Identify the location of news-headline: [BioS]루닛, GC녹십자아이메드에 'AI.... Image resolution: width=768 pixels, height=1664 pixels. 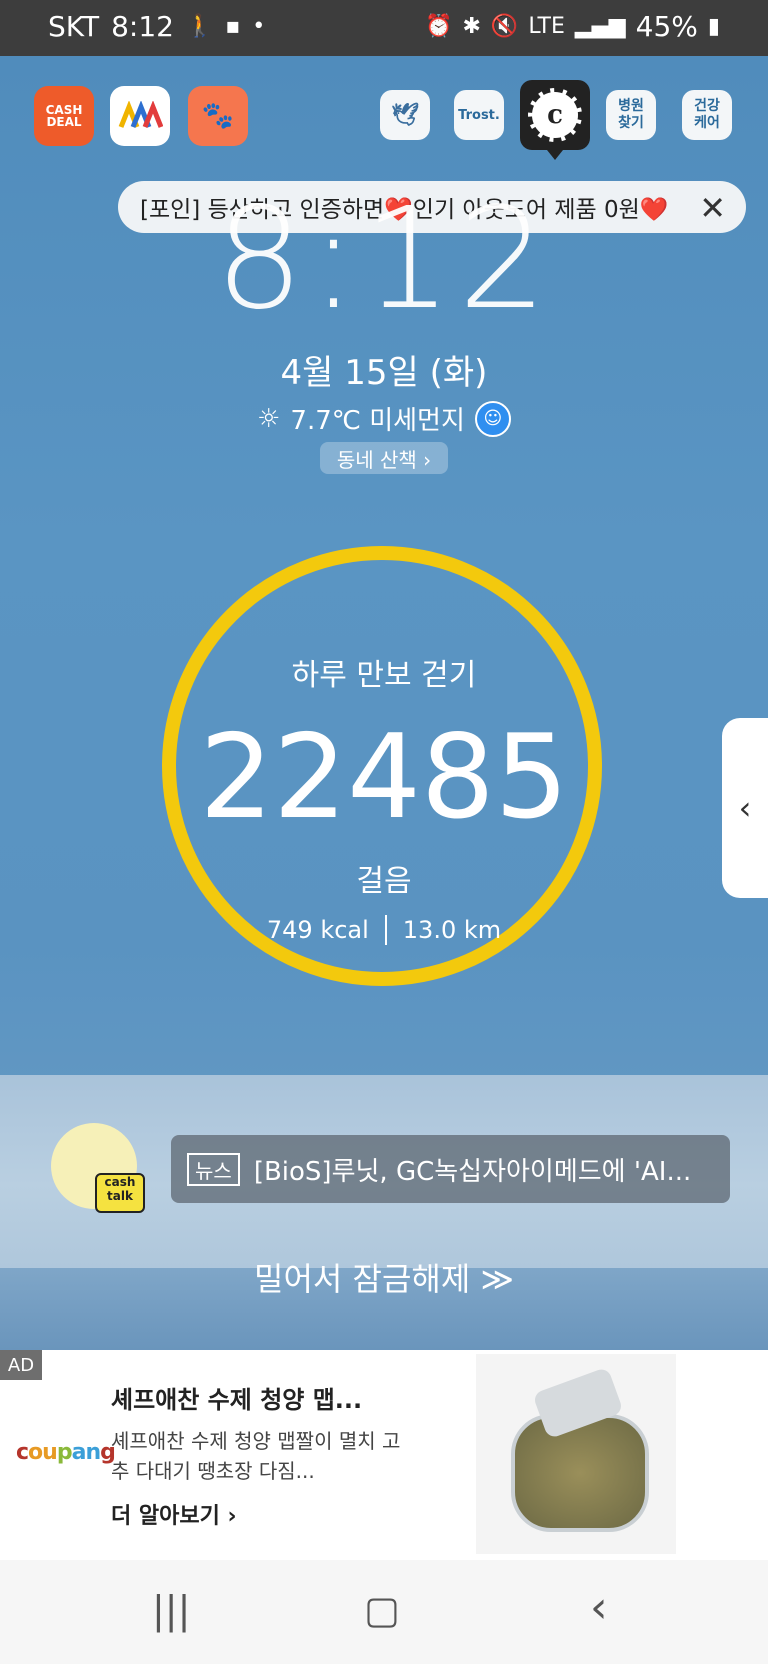
(472, 1171).